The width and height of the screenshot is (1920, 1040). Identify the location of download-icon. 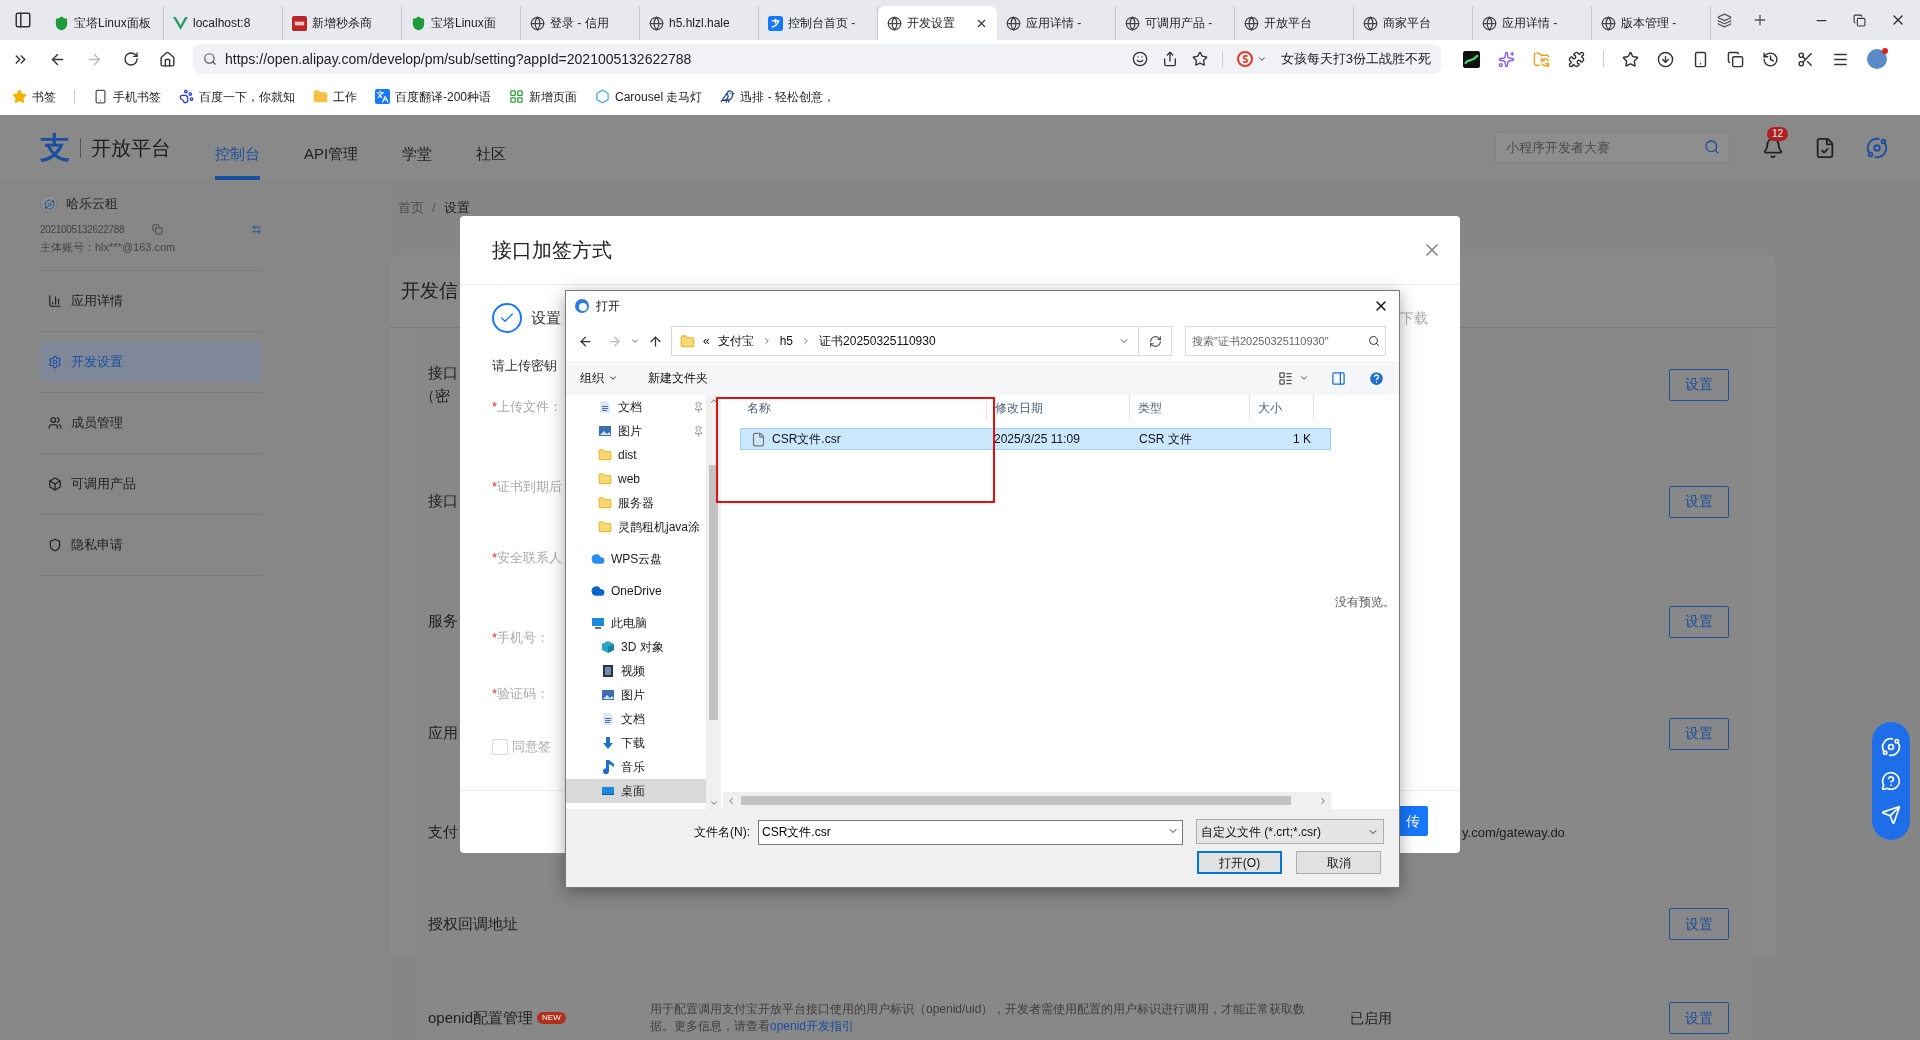
(1665, 59).